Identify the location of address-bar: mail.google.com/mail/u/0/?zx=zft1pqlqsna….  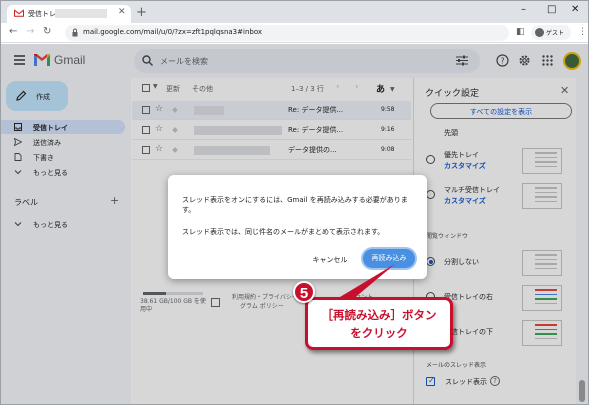
(287, 33).